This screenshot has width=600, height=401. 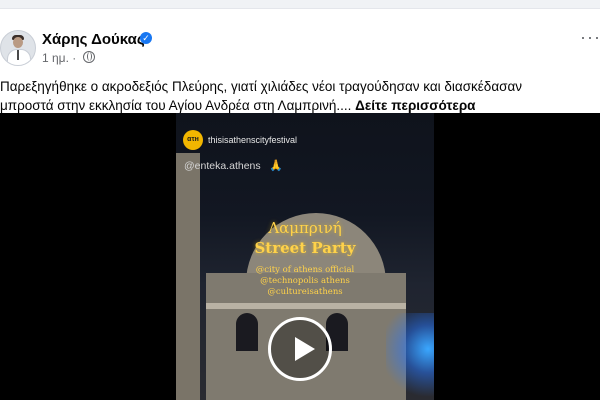 I want to click on play-icon, so click(x=305, y=349).